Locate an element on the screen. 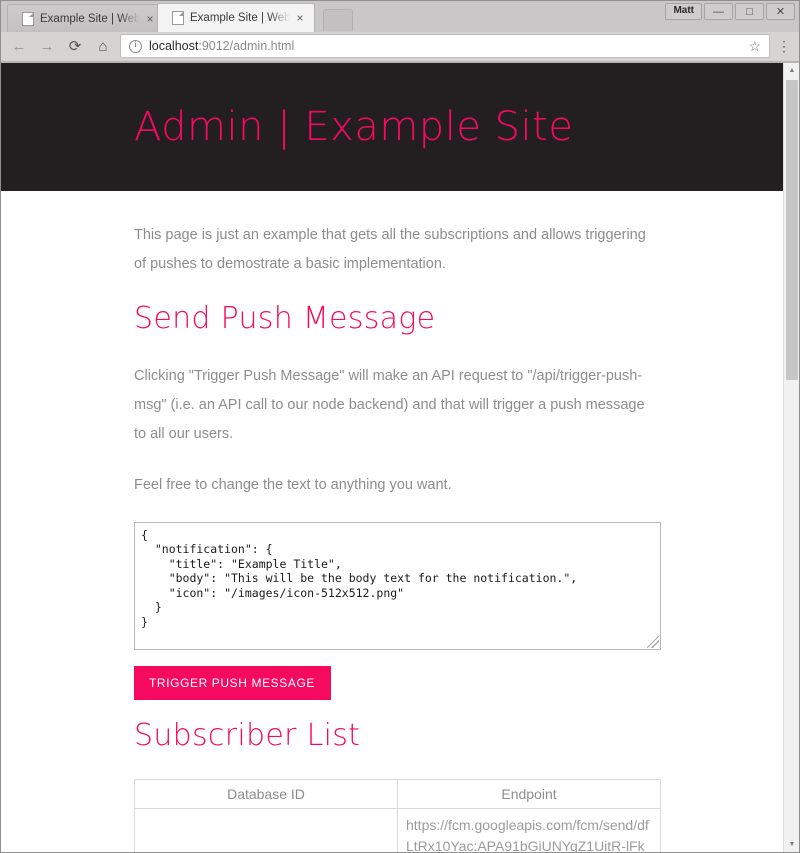 The image size is (800, 853). page-title: Admin | Example Site is located at coordinates (354, 126).